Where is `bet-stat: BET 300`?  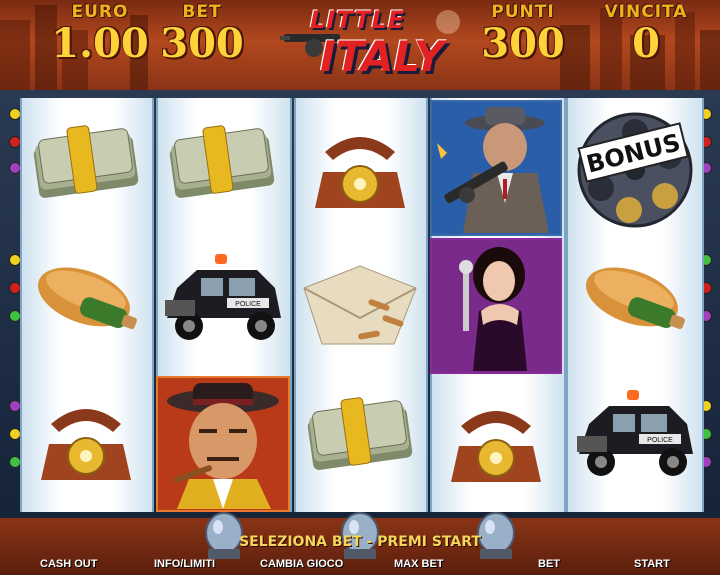
bet-stat: BET 300 is located at coordinates (202, 34).